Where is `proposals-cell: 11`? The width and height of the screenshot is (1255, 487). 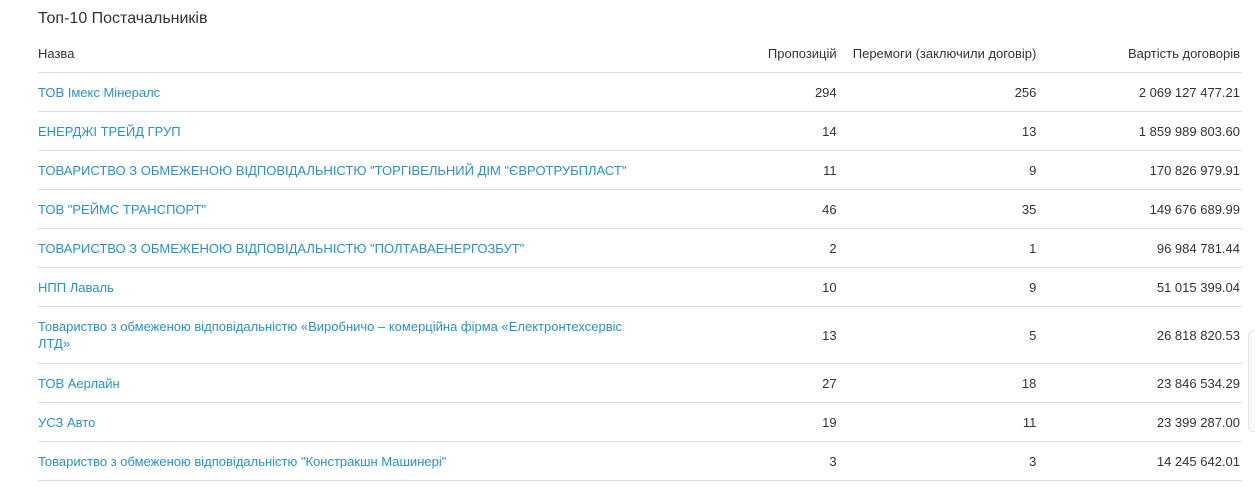 proposals-cell: 11 is located at coordinates (756, 170).